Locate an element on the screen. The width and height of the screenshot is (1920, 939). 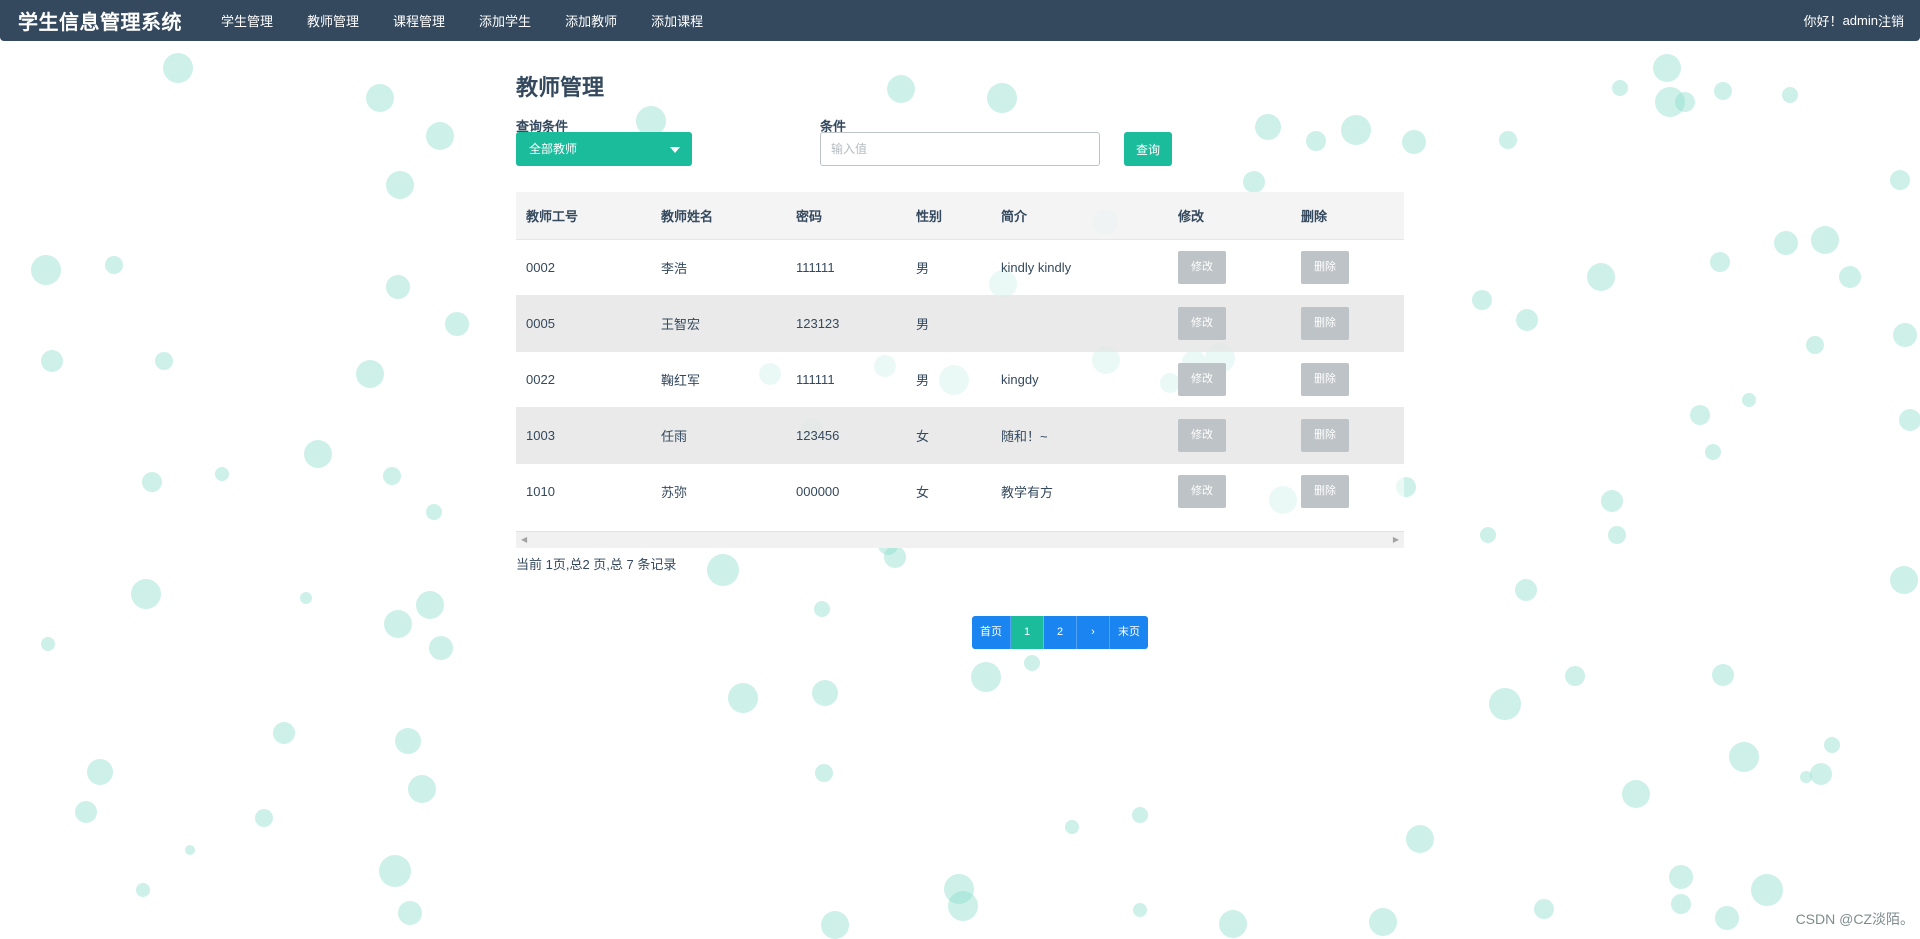
scroll-right-arrow-icon: ▶ is located at coordinates (1396, 540).